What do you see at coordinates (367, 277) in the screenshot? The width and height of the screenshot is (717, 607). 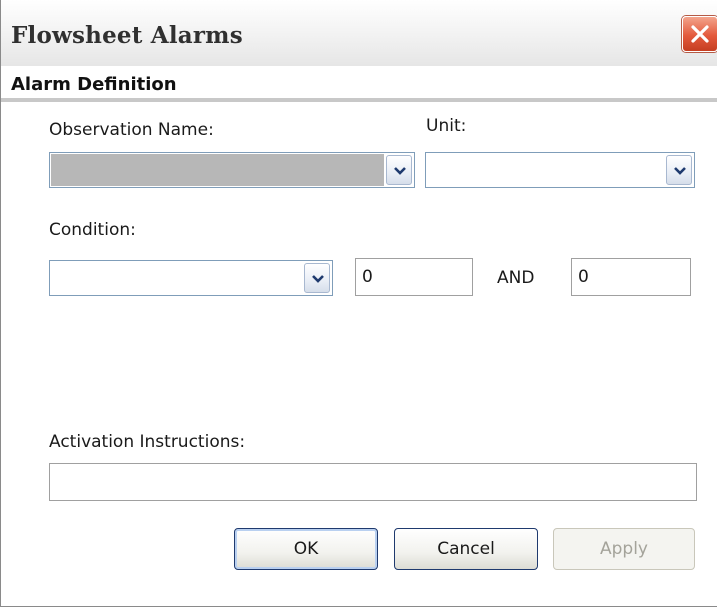 I see `lower-value-text: 0` at bounding box center [367, 277].